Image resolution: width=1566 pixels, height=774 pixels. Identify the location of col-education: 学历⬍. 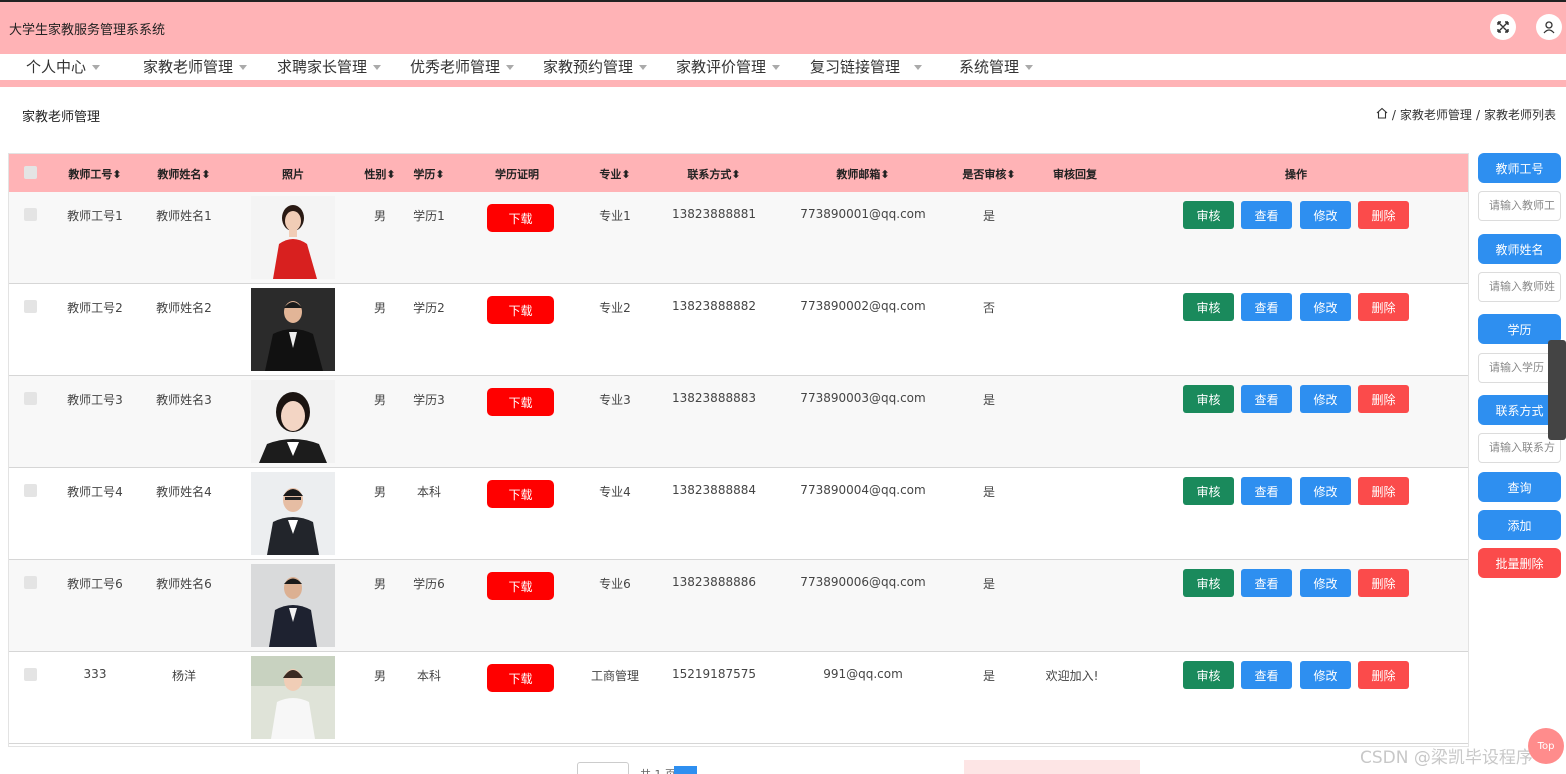
(428, 174).